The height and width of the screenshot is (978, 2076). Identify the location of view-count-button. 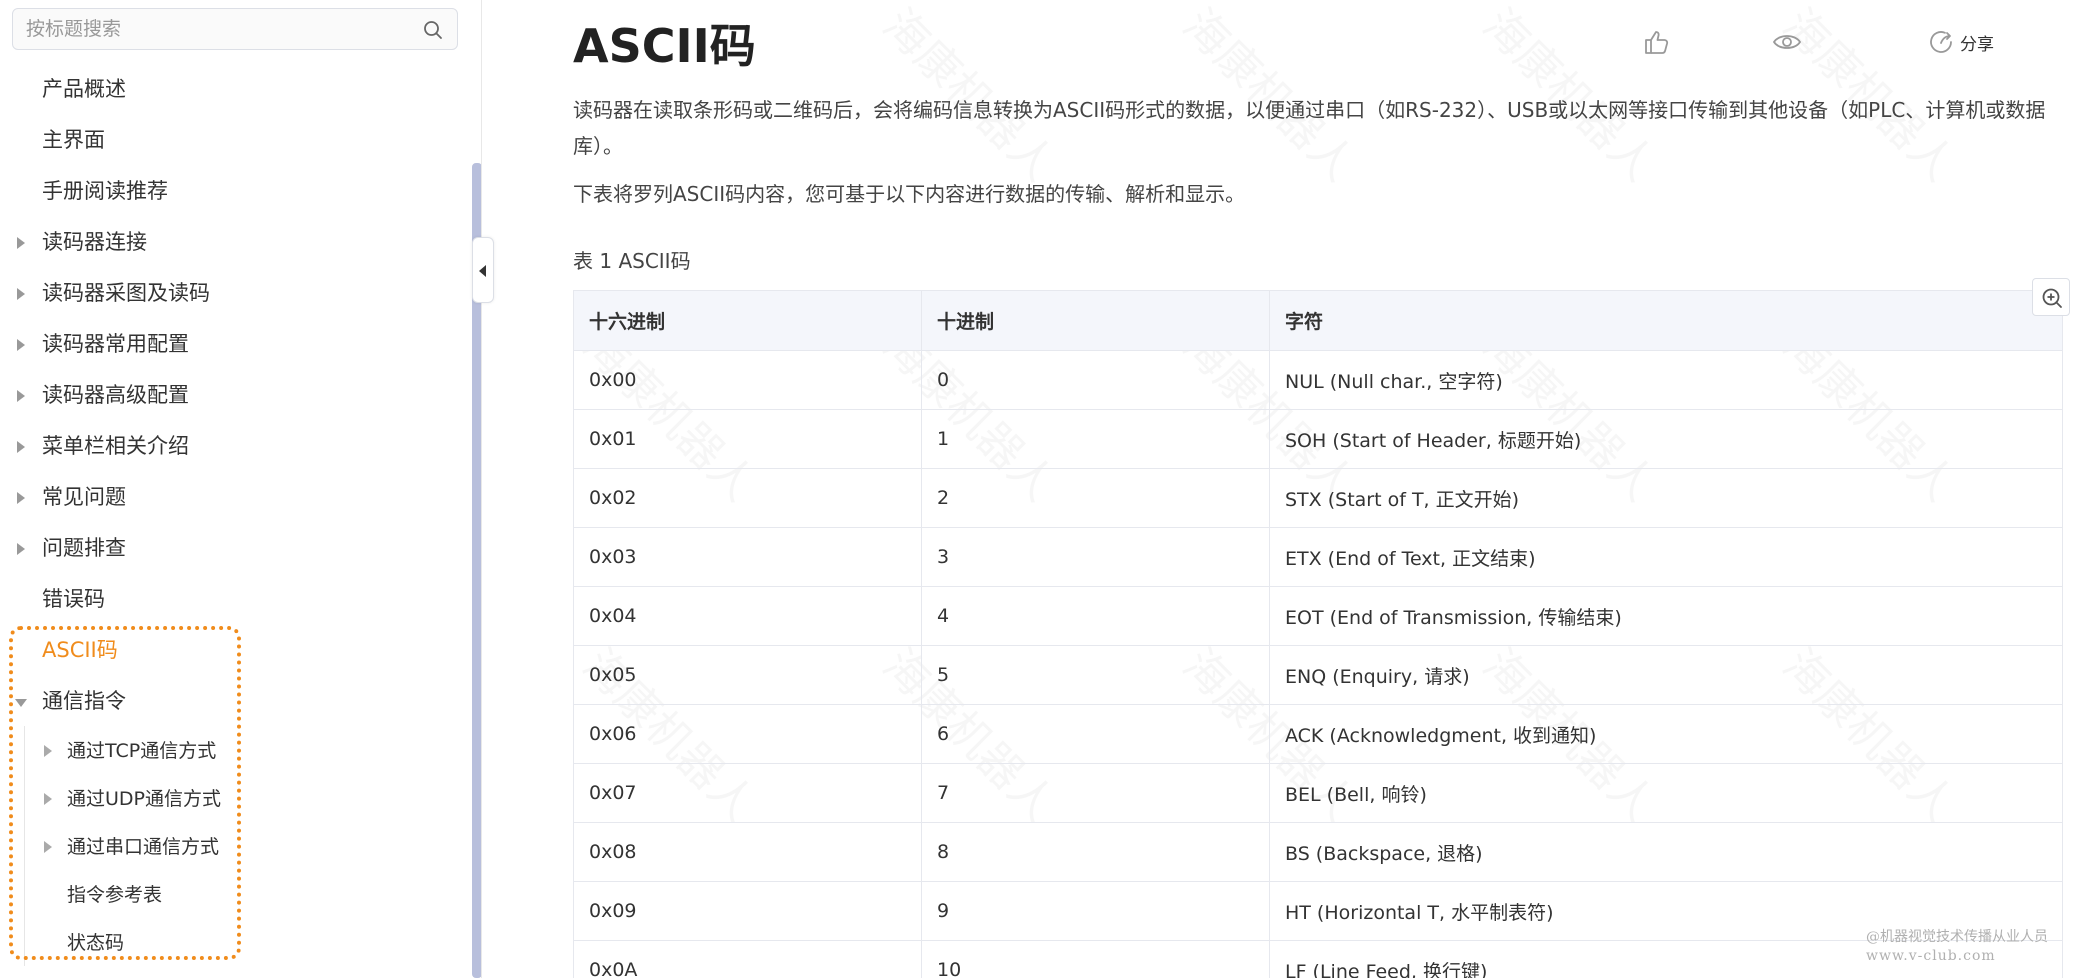
(1787, 42).